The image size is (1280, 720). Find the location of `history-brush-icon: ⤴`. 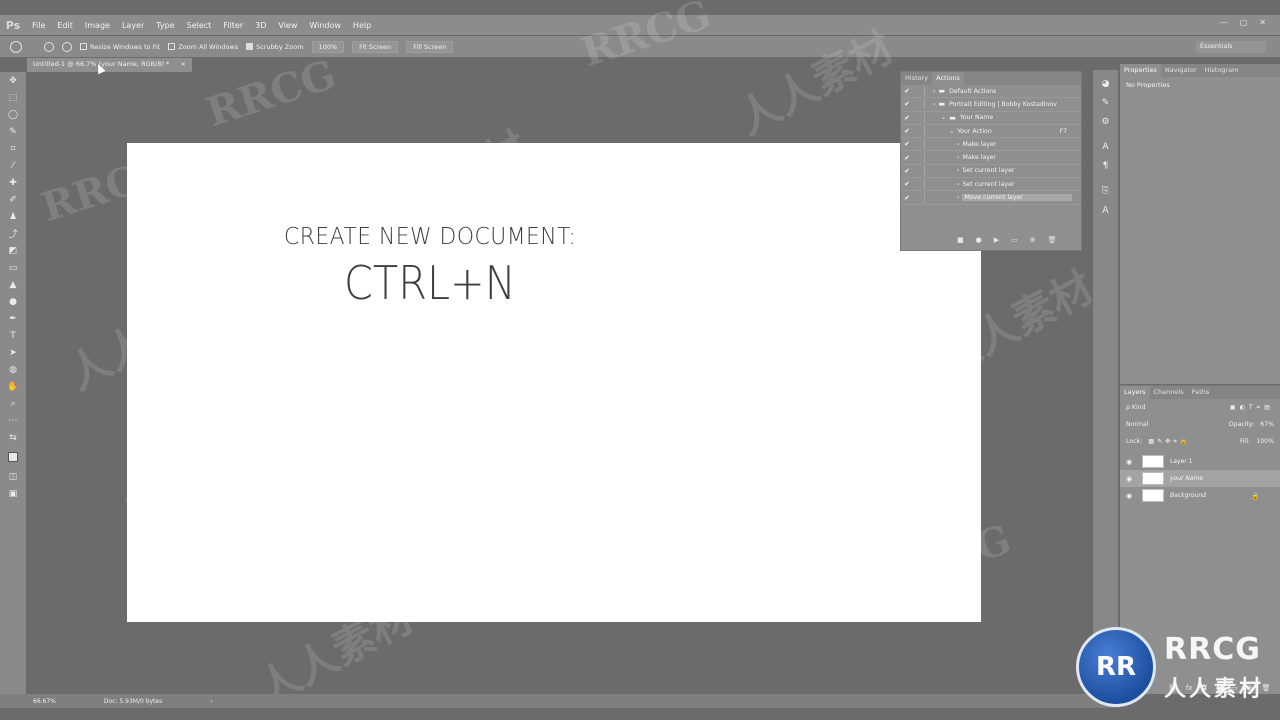

history-brush-icon: ⤴ is located at coordinates (13, 233).